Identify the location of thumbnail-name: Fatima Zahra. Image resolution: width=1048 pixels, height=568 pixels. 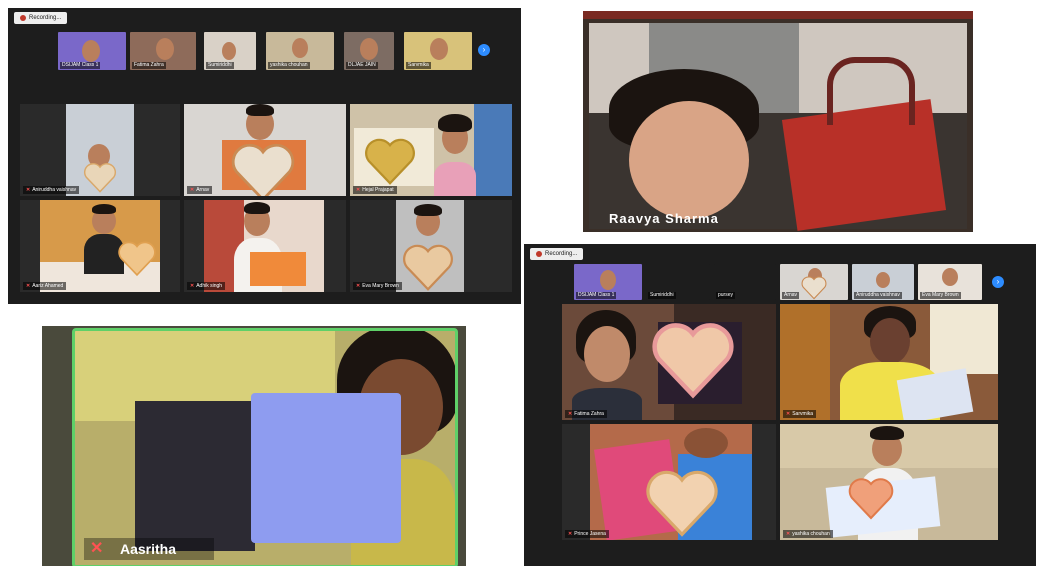
(149, 65).